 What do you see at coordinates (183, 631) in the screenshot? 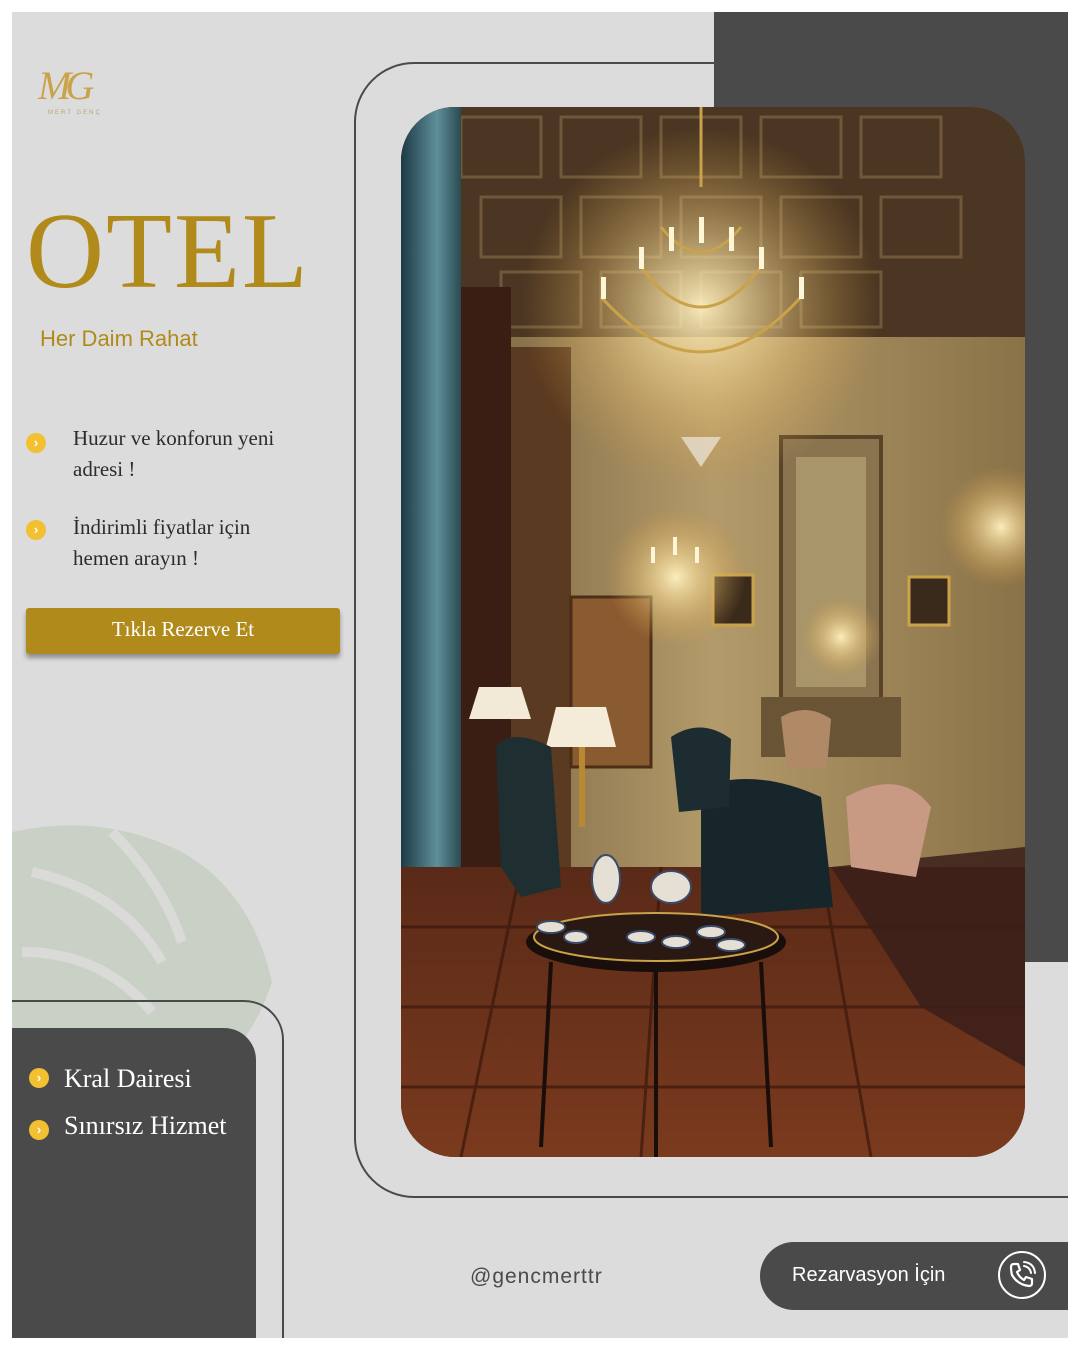
I see `reserve-button: Tıkla Rezerve Et` at bounding box center [183, 631].